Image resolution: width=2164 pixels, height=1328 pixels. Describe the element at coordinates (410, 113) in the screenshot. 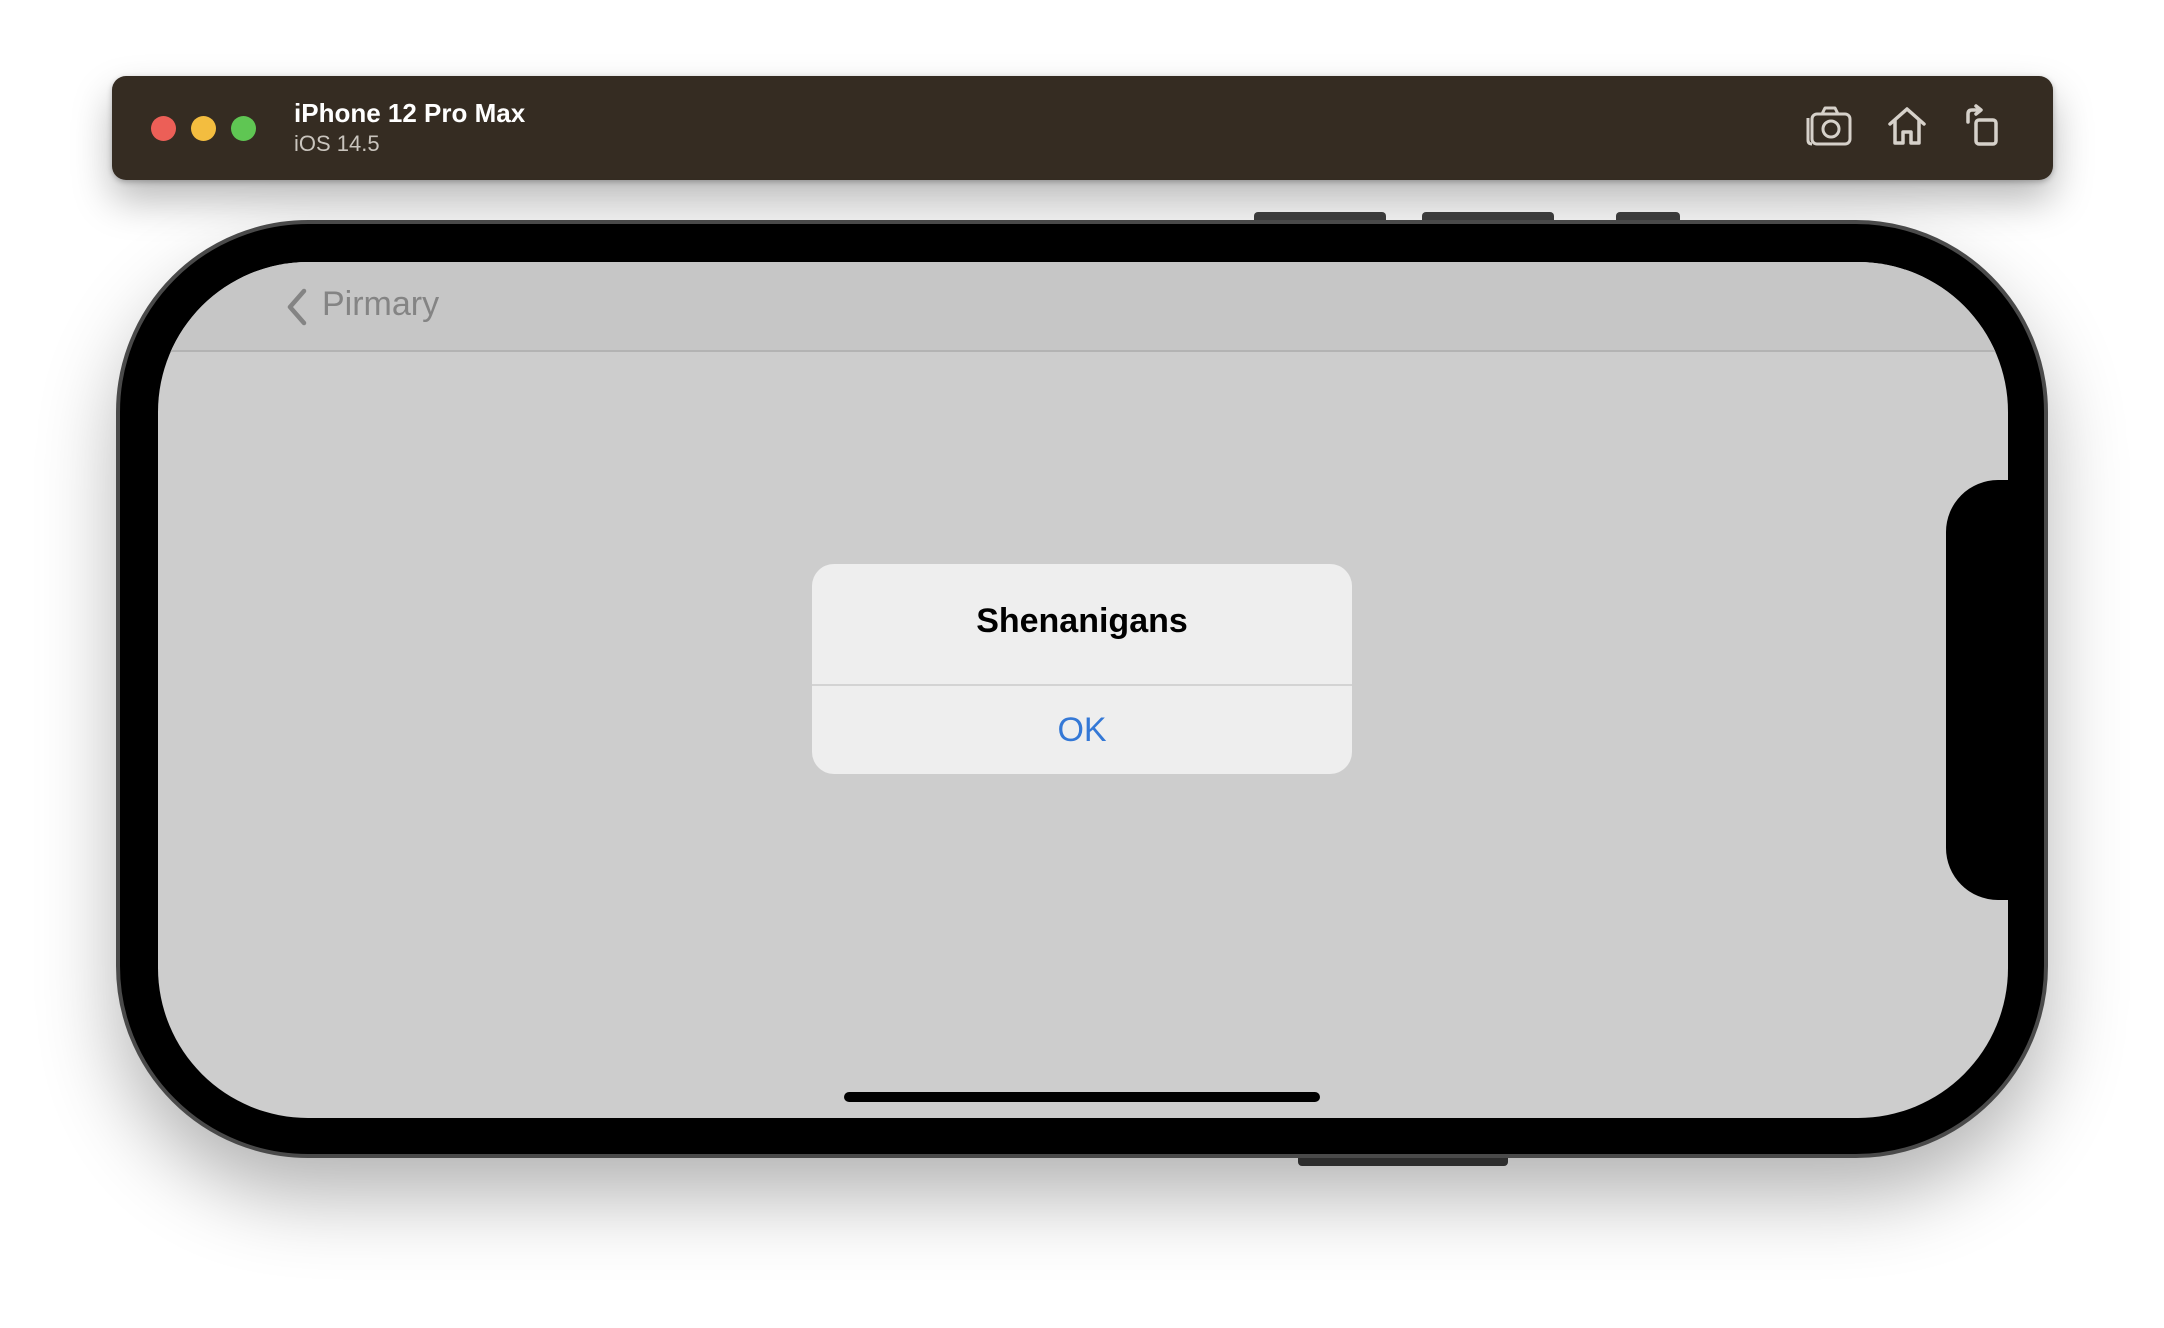

I see `device-name: iPhone 12 Pro Max` at that location.